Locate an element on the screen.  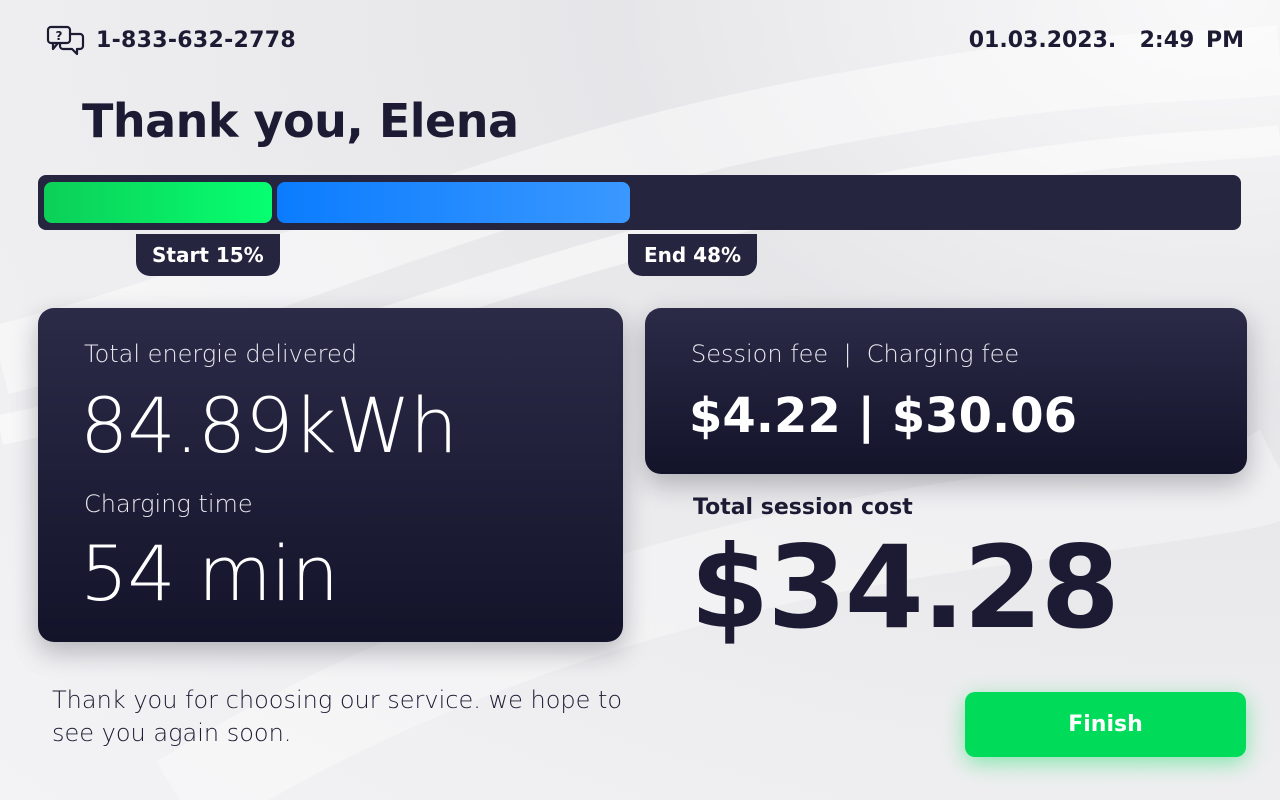
energy-delivered-value: 84.89kWh is located at coordinates (269, 425).